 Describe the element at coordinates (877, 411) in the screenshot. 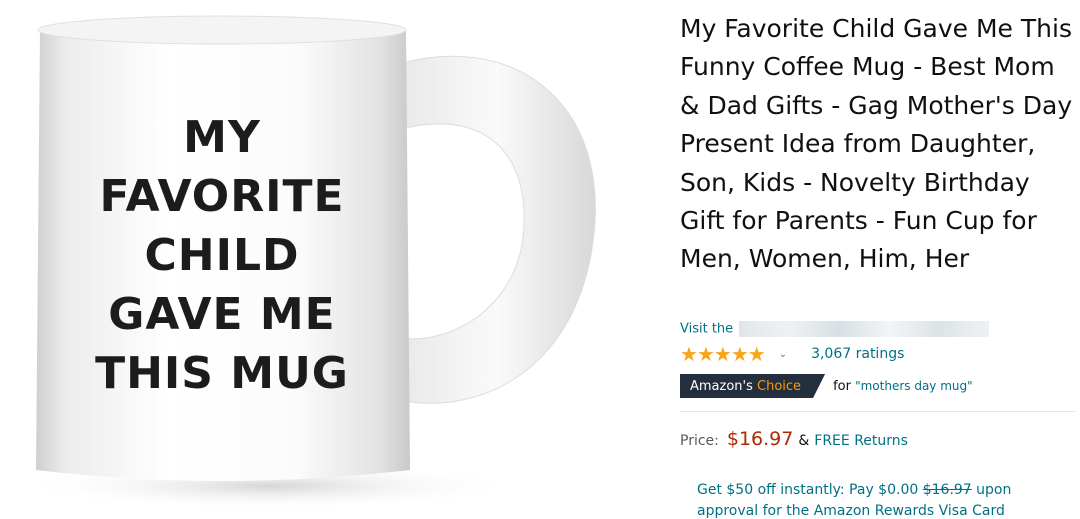

I see `divider` at that location.